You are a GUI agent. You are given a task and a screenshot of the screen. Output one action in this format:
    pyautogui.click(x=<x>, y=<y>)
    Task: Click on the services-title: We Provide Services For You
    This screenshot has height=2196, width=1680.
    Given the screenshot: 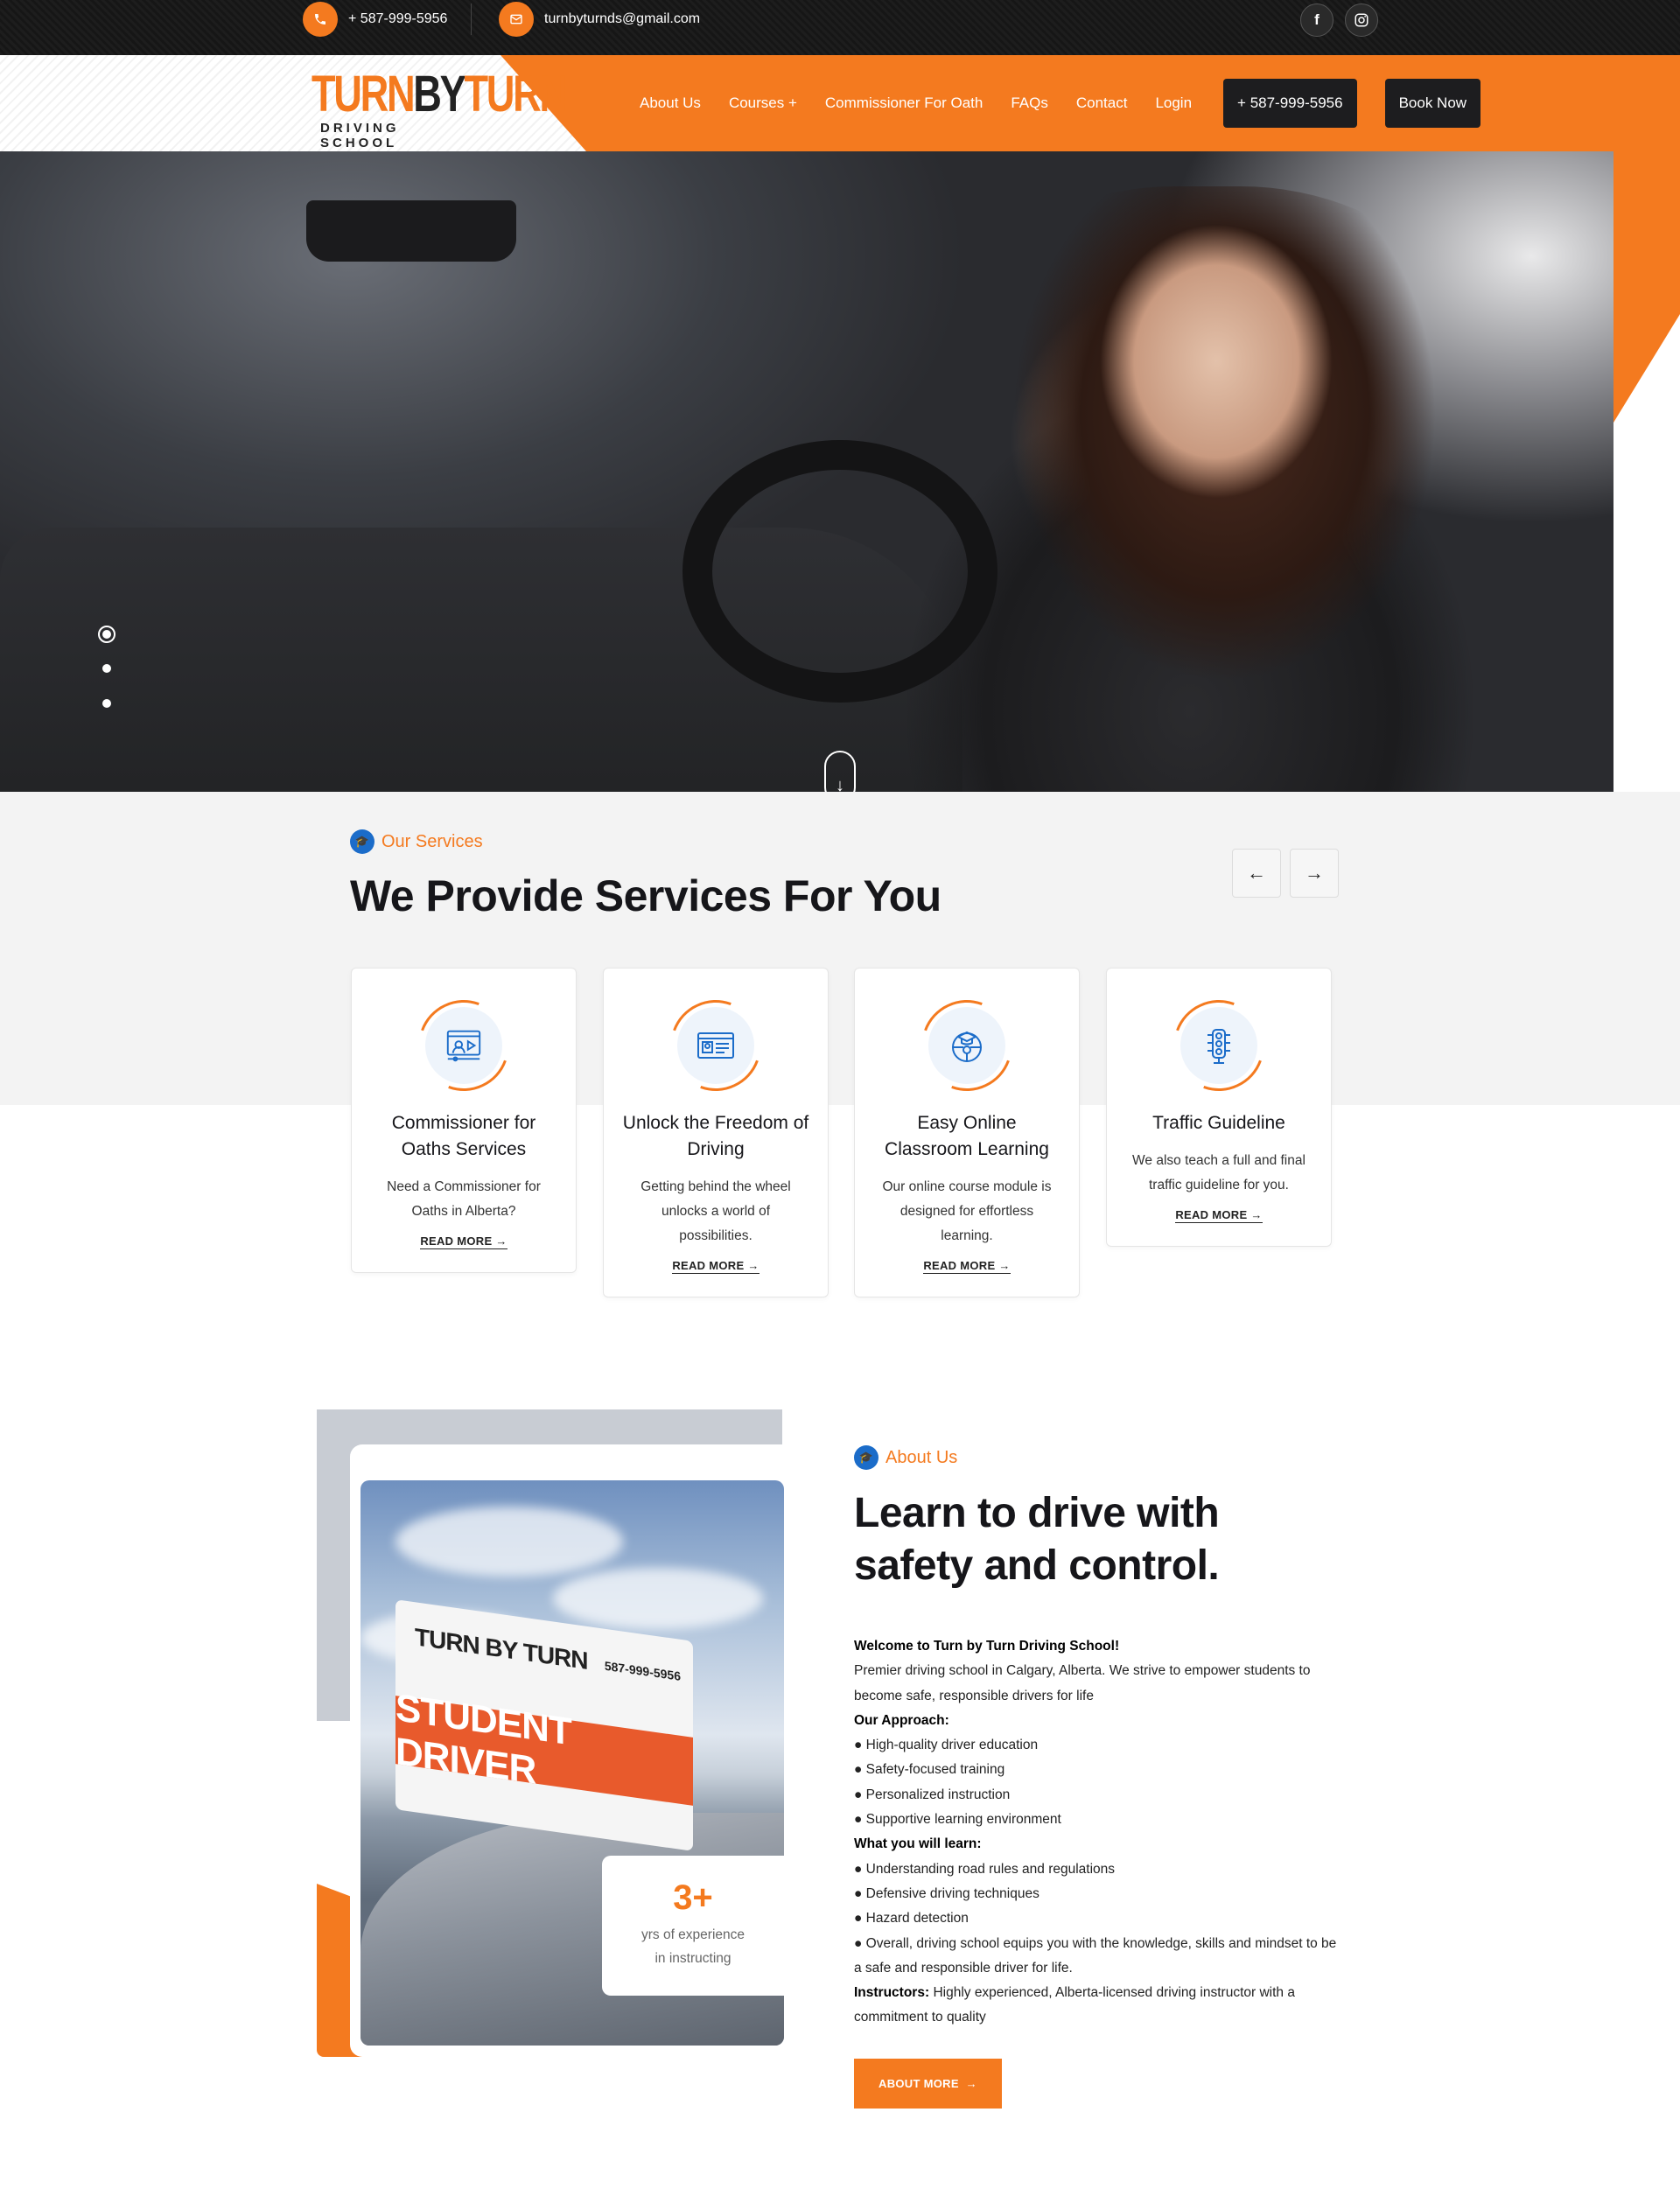 What is the action you would take?
    pyautogui.click(x=646, y=895)
    